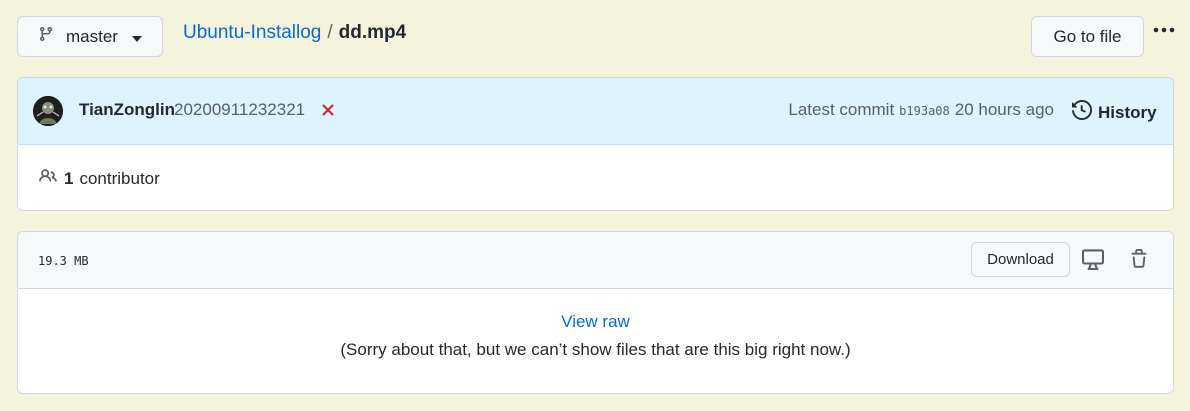 The image size is (1190, 411). Describe the element at coordinates (328, 112) in the screenshot. I see `commit-status-failed-icon` at that location.